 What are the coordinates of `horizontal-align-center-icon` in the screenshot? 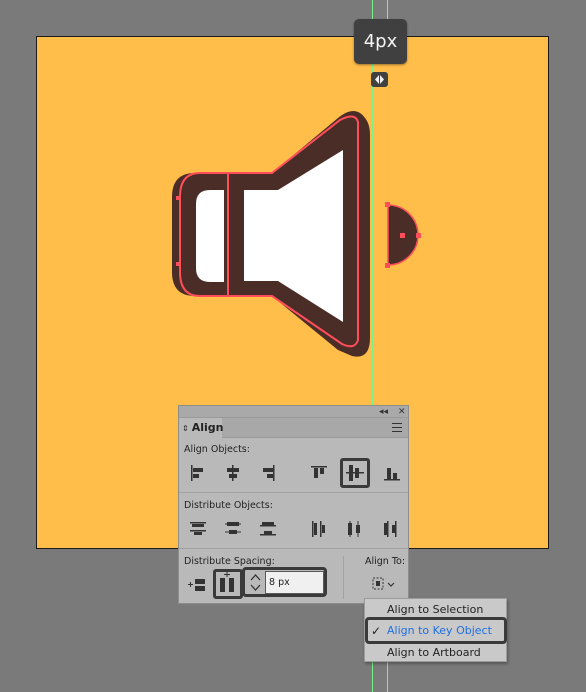 It's located at (233, 473).